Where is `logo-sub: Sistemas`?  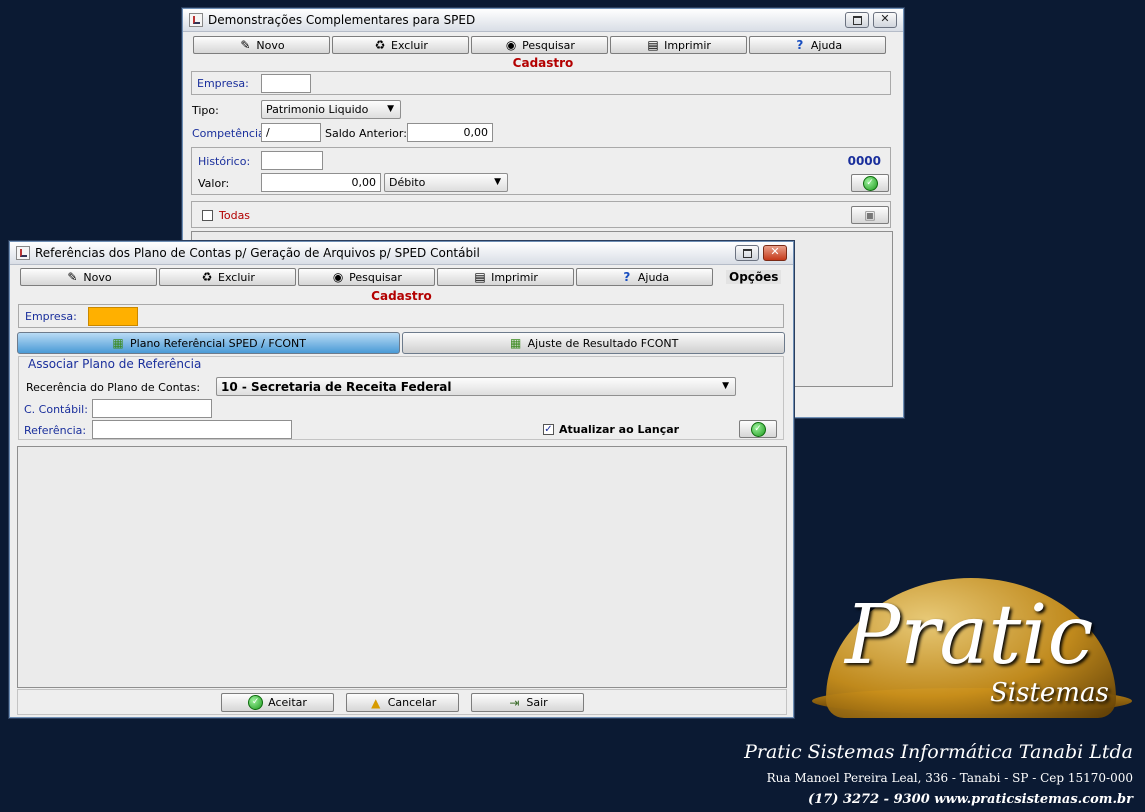 logo-sub: Sistemas is located at coordinates (1049, 693).